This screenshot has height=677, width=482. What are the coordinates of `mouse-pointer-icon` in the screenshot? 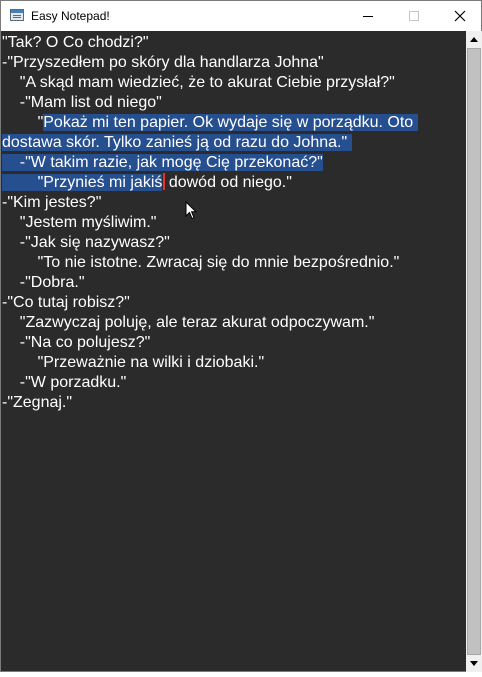 It's located at (191, 210).